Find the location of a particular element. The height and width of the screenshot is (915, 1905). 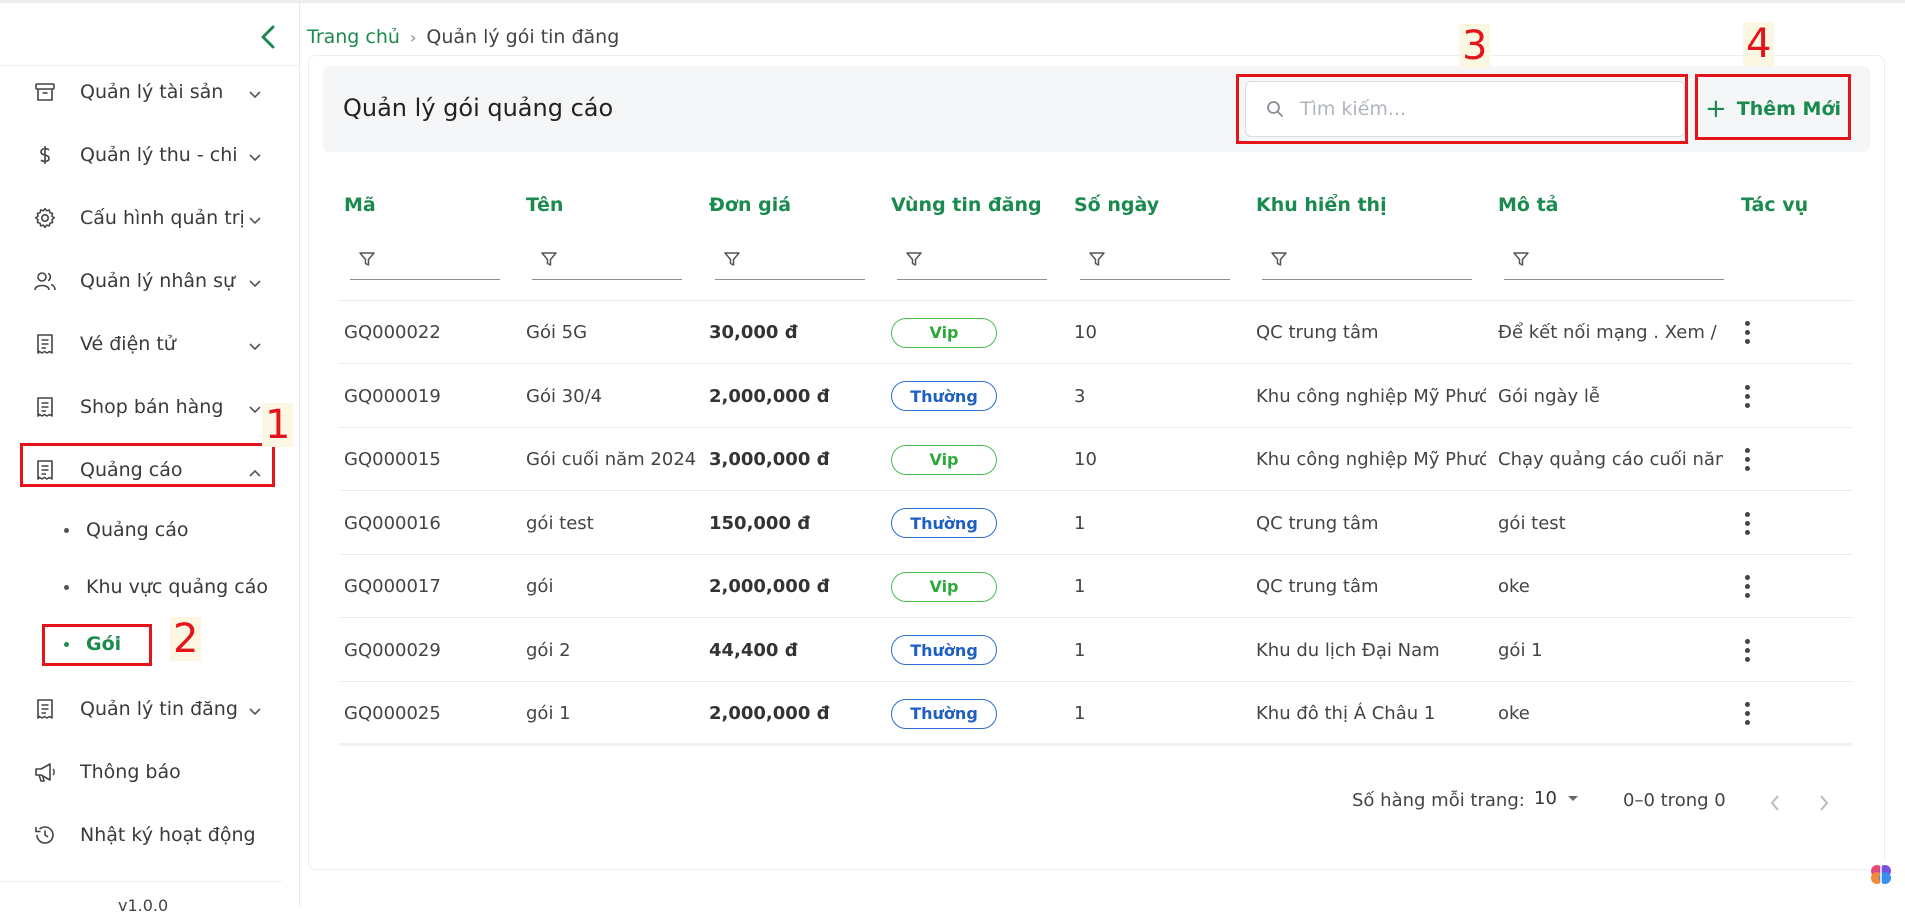

column-header: Số ngày is located at coordinates (1116, 205).